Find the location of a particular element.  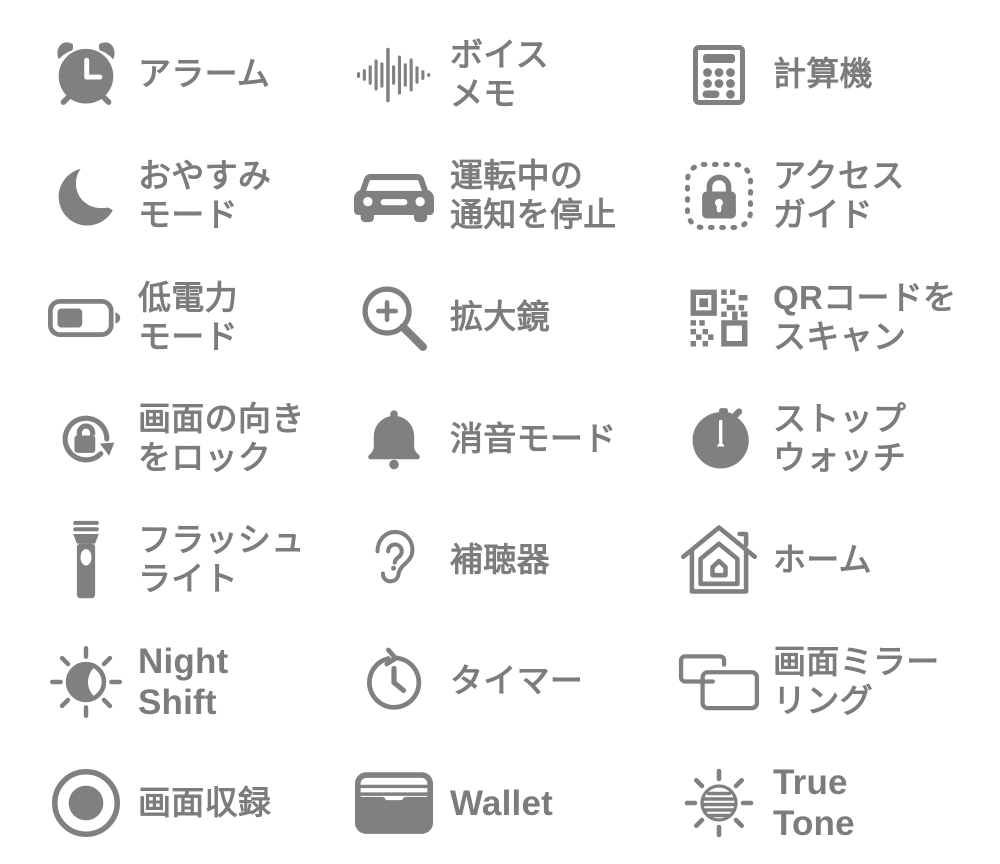

shortcut-item: ストップ ウォッチ is located at coordinates (833, 438).